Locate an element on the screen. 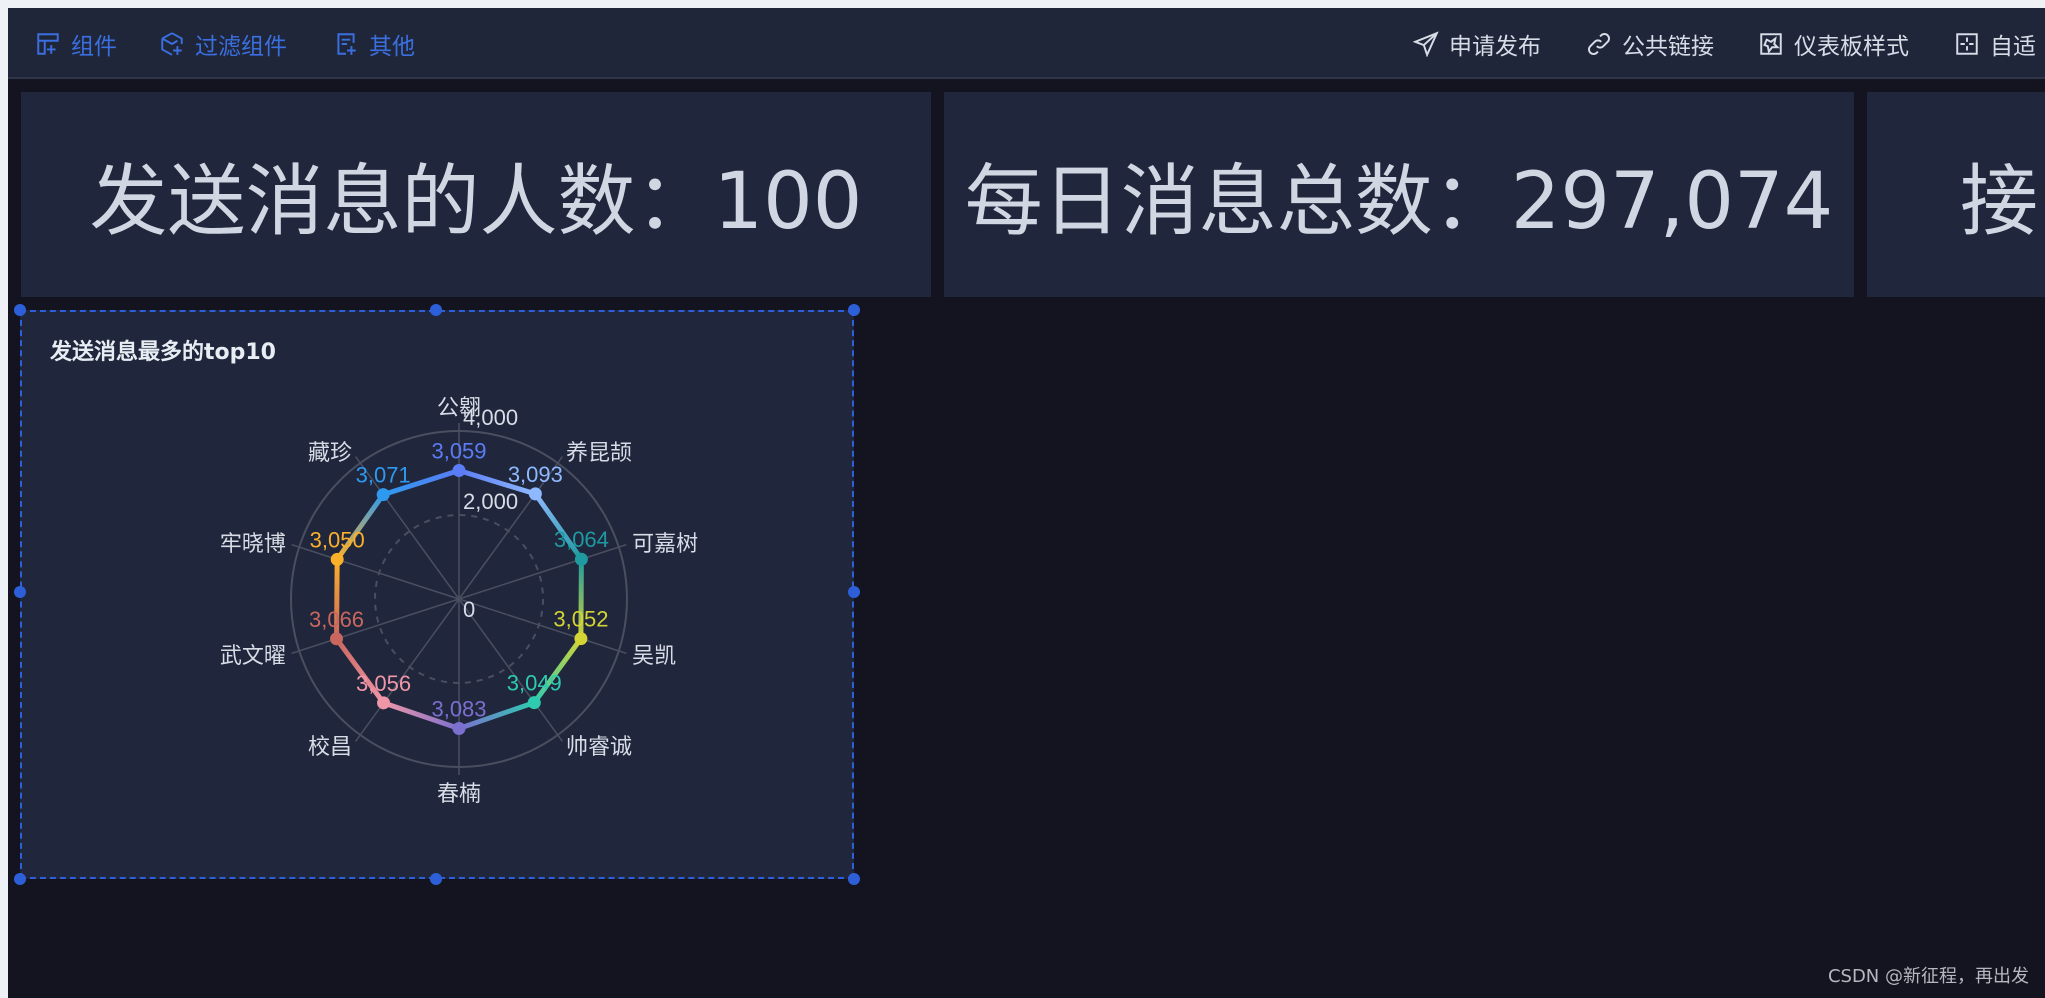 The width and height of the screenshot is (2045, 998). other-icon is located at coordinates (346, 43).